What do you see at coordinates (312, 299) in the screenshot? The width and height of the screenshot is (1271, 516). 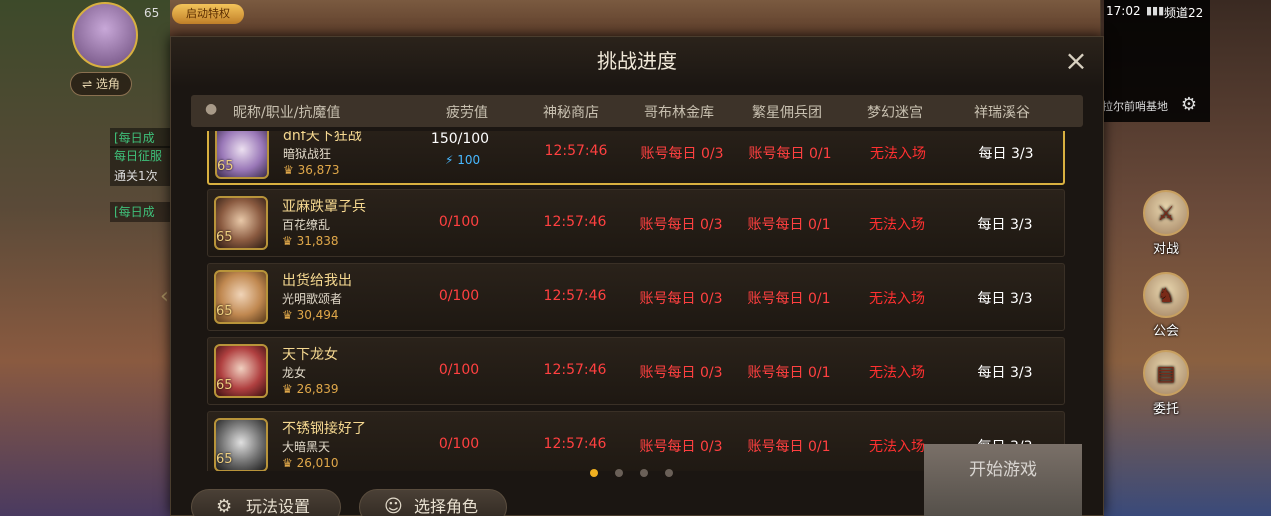 I see `character-job: 光明歌颂者` at bounding box center [312, 299].